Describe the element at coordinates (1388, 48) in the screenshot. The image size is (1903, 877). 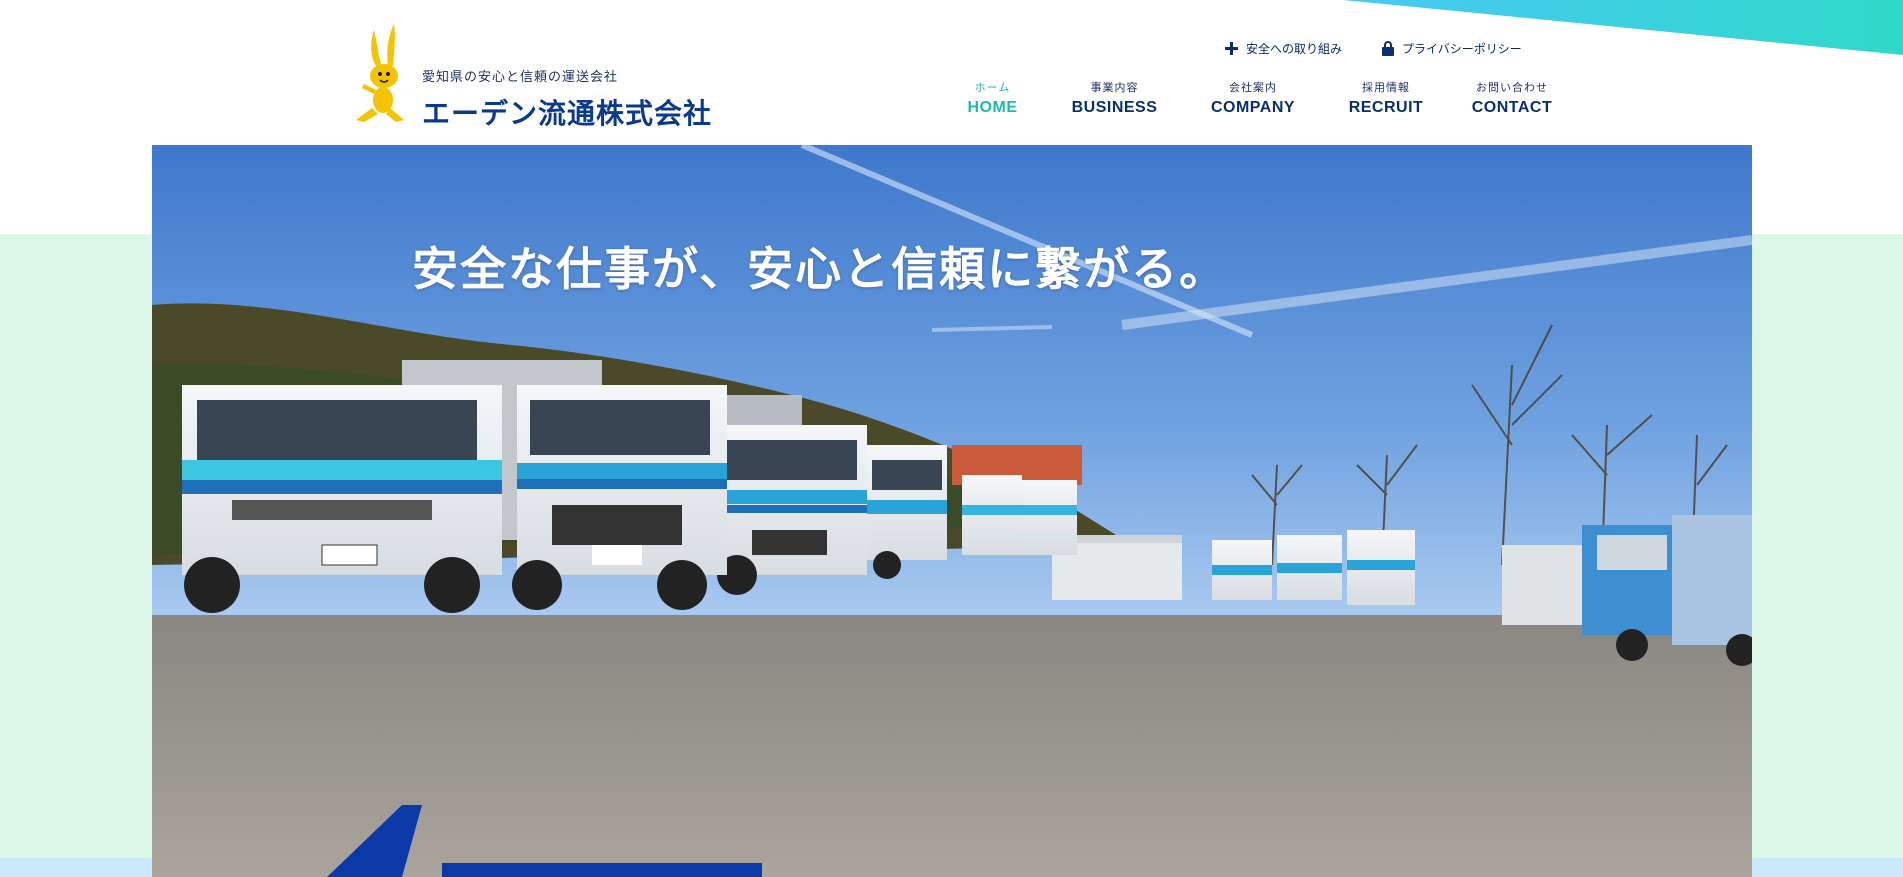
I see `lock-icon` at that location.